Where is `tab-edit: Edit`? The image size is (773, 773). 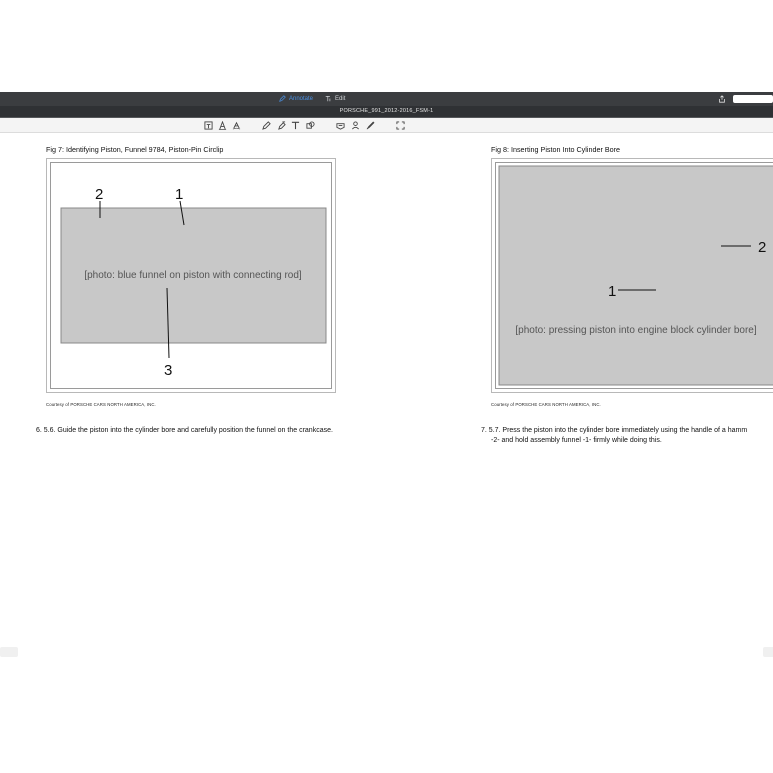
tab-edit: Edit is located at coordinates (335, 98).